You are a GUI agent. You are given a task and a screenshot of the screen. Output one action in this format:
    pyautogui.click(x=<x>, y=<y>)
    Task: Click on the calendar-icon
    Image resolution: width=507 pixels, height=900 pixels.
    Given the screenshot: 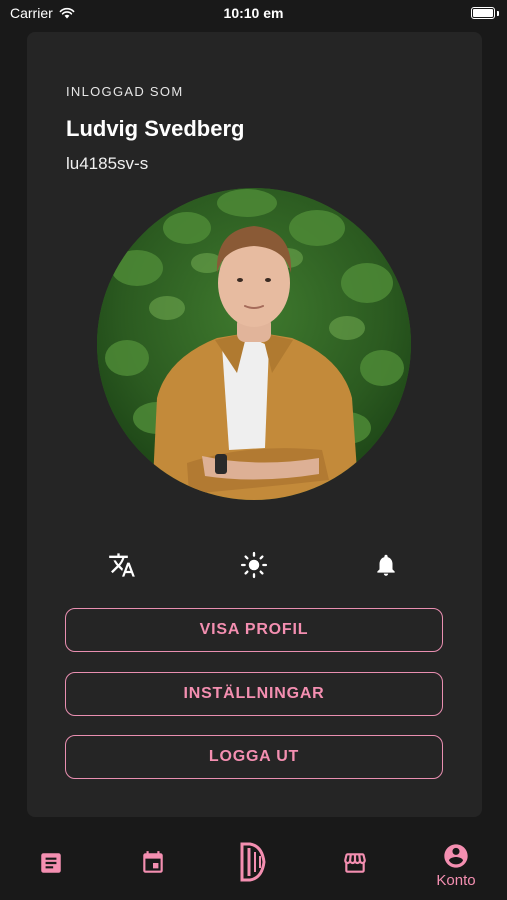 What is the action you would take?
    pyautogui.click(x=153, y=862)
    